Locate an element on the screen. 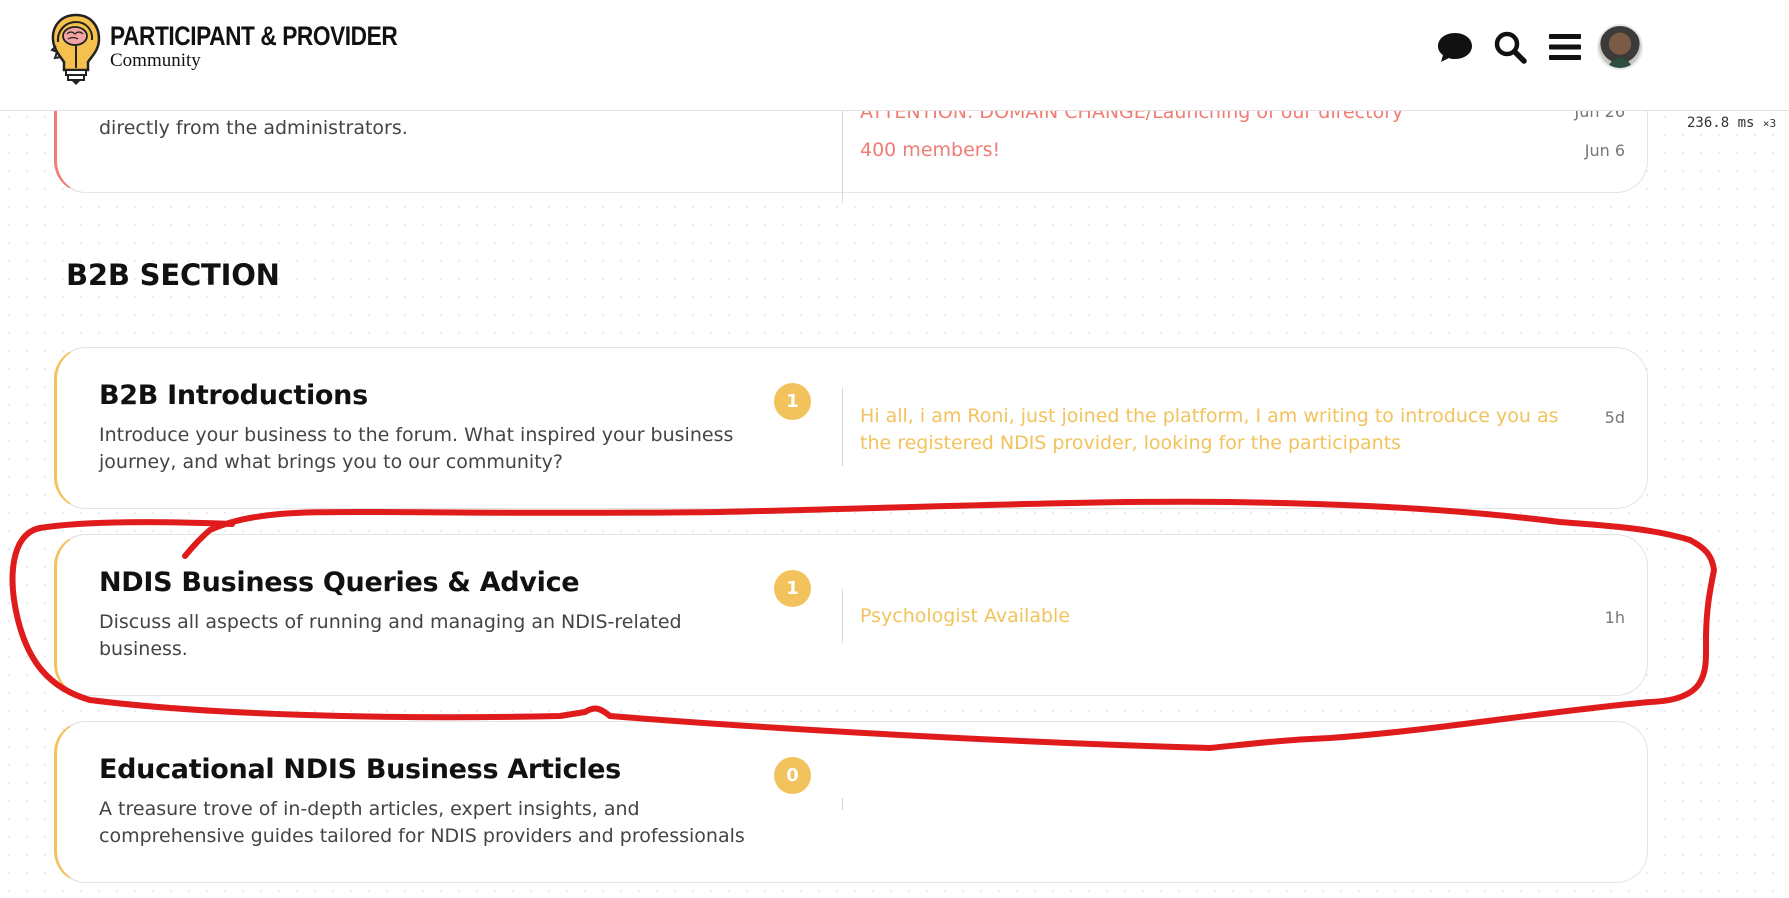 This screenshot has height=898, width=1789. hamburger-menu-icon is located at coordinates (1565, 47).